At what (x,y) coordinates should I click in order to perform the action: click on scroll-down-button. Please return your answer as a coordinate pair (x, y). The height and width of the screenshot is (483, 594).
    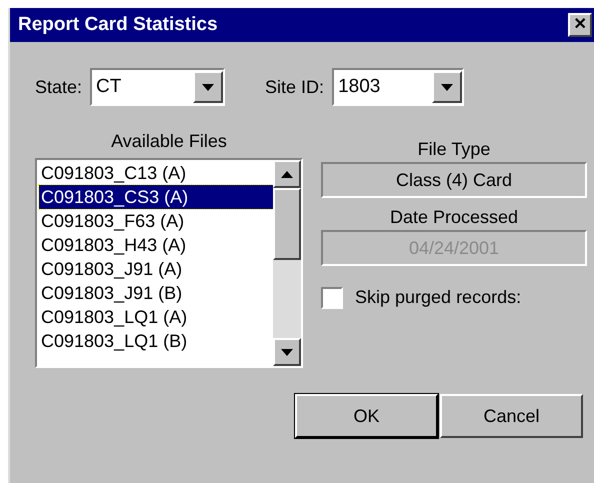
    Looking at the image, I should click on (287, 352).